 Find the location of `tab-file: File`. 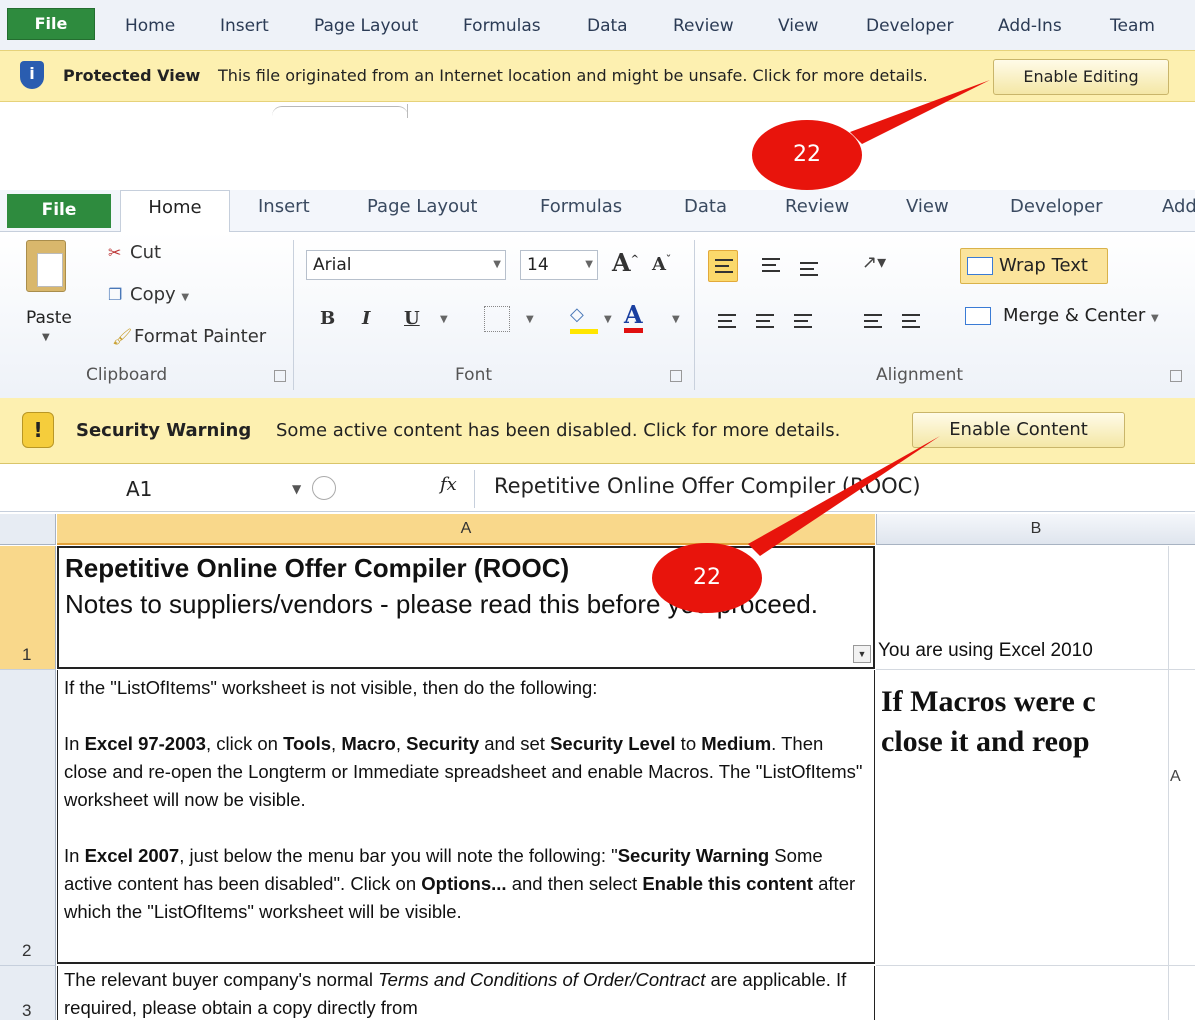

tab-file: File is located at coordinates (59, 211).